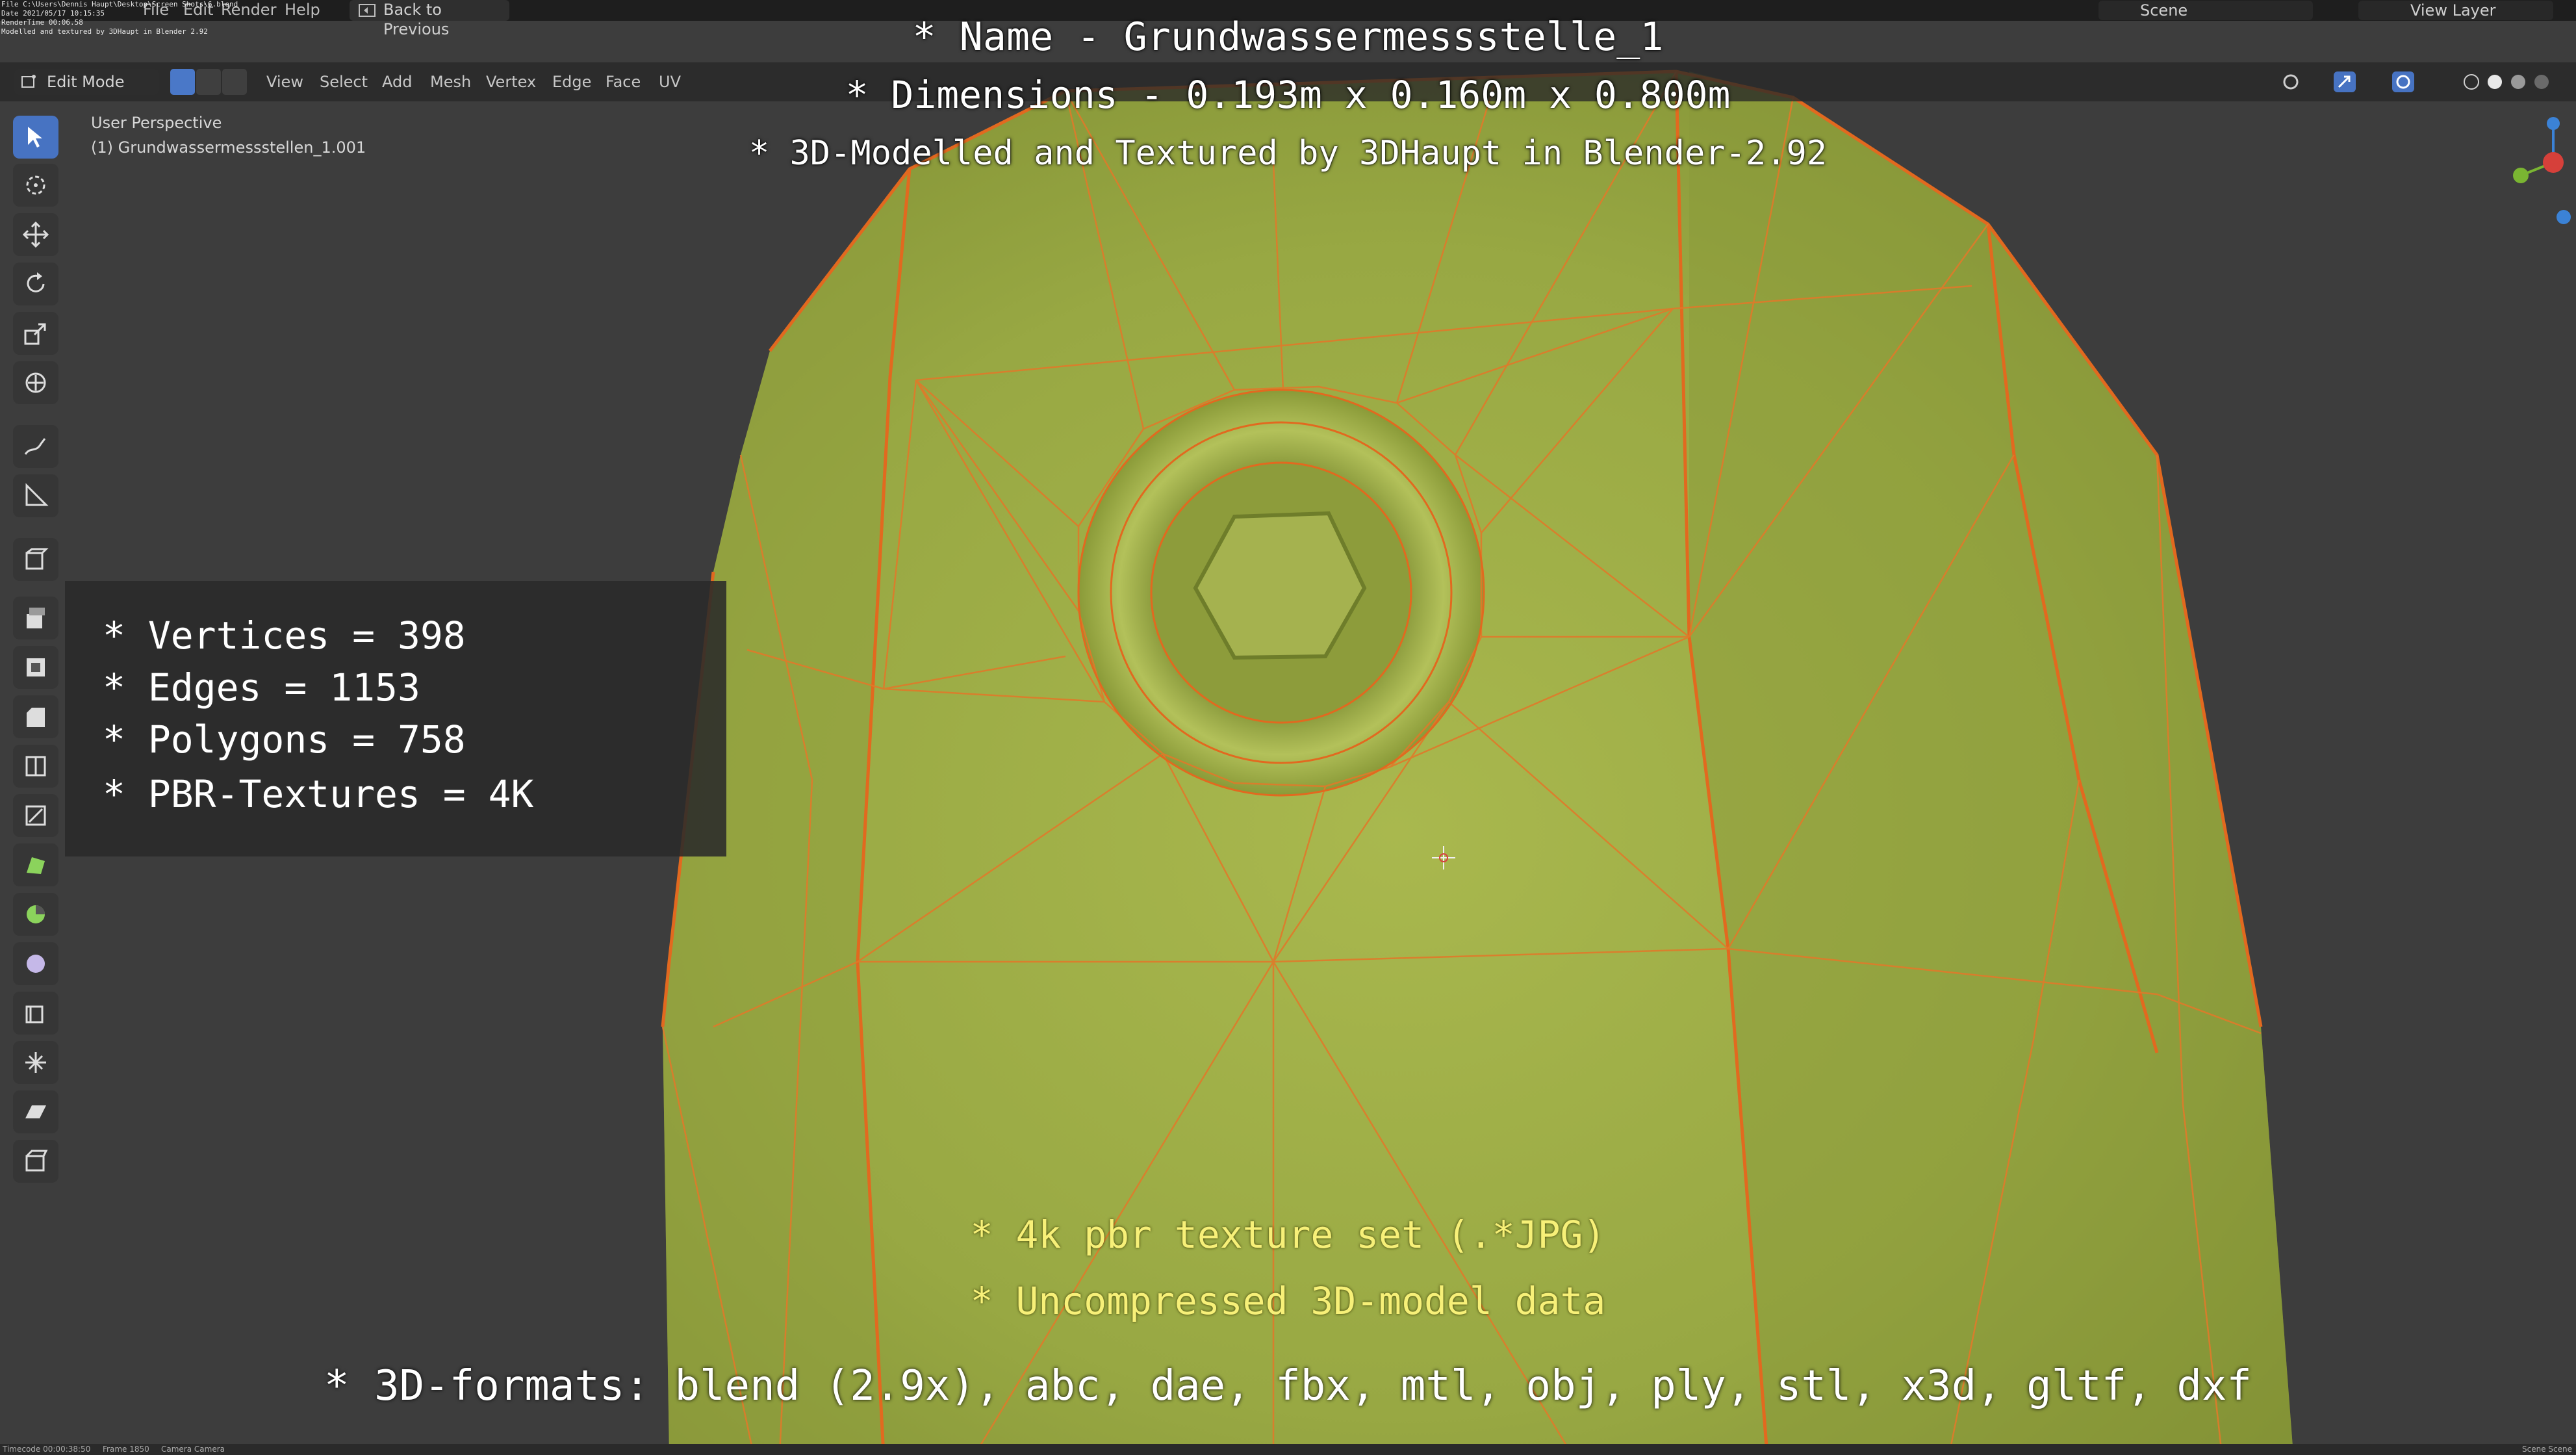 This screenshot has height=1455, width=2576. What do you see at coordinates (35, 716) in the screenshot?
I see `bevel-icon` at bounding box center [35, 716].